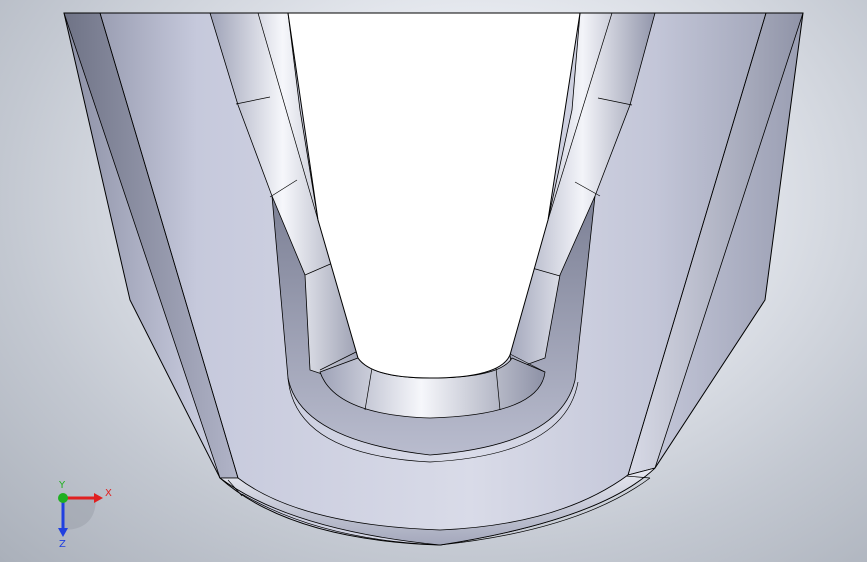 The image size is (867, 562). What do you see at coordinates (62, 485) in the screenshot?
I see `y-axis-label: Y` at bounding box center [62, 485].